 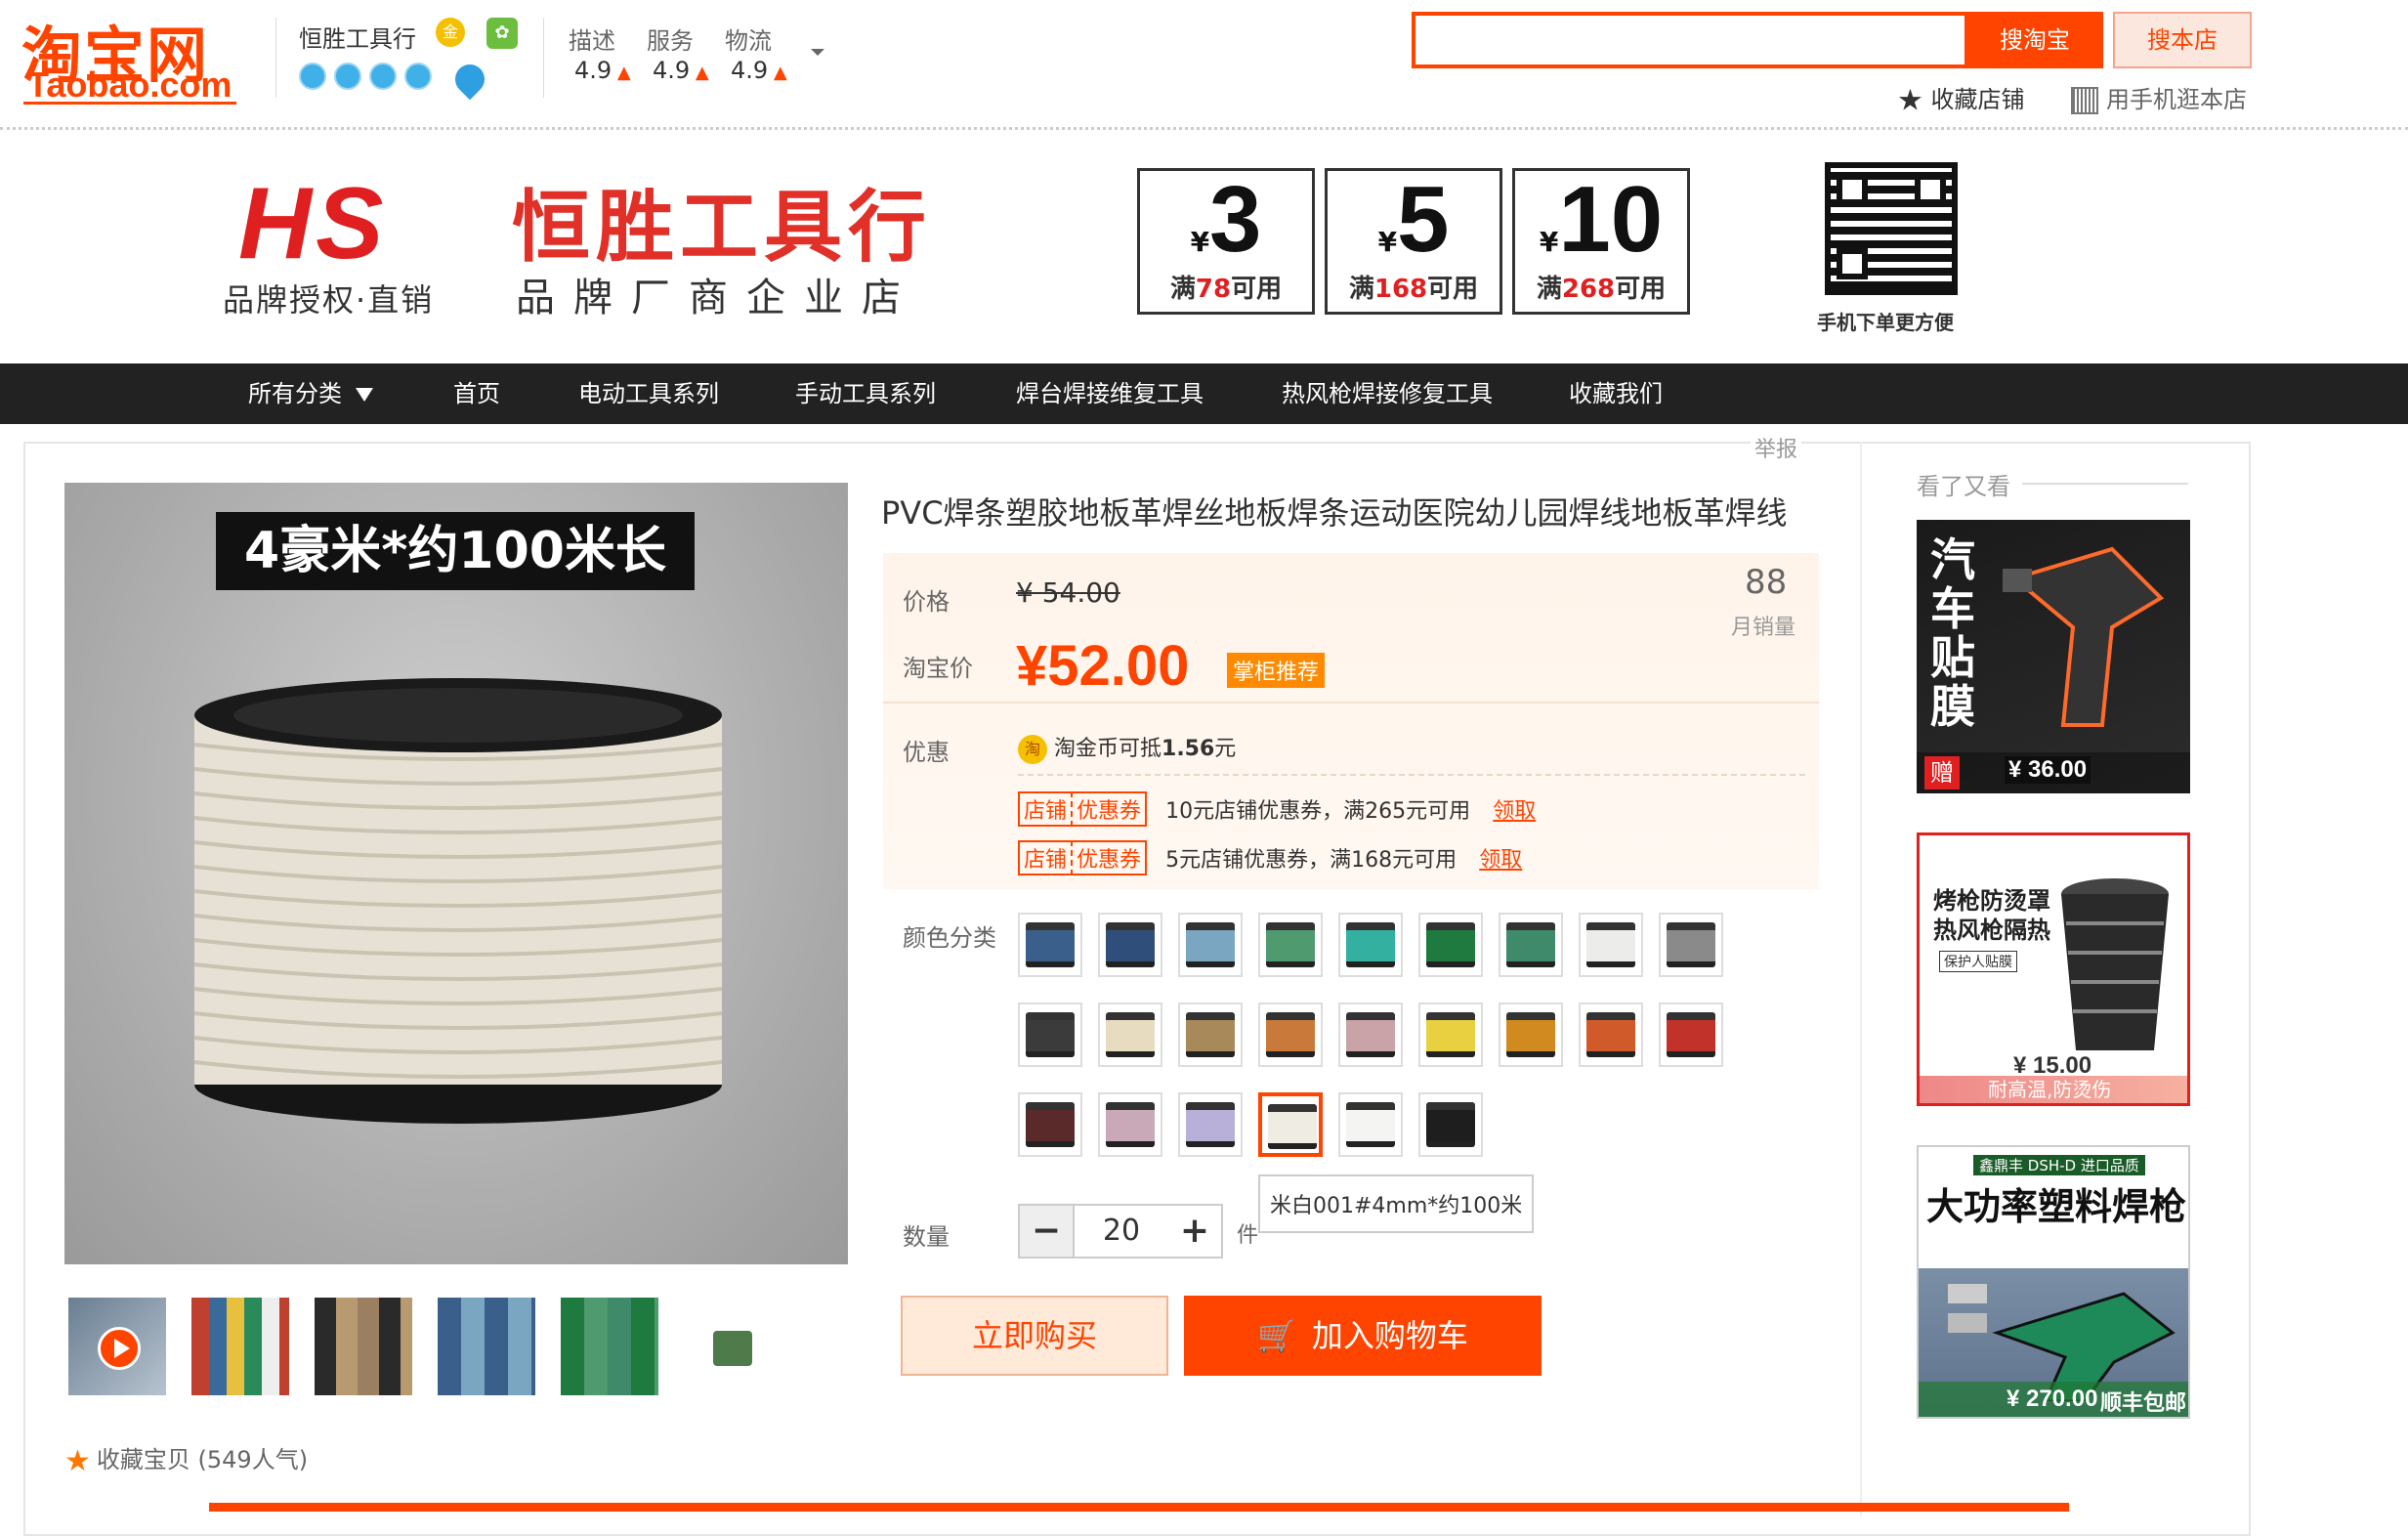 What do you see at coordinates (1616, 393) in the screenshot?
I see `nav-bookmark: 收藏我们` at bounding box center [1616, 393].